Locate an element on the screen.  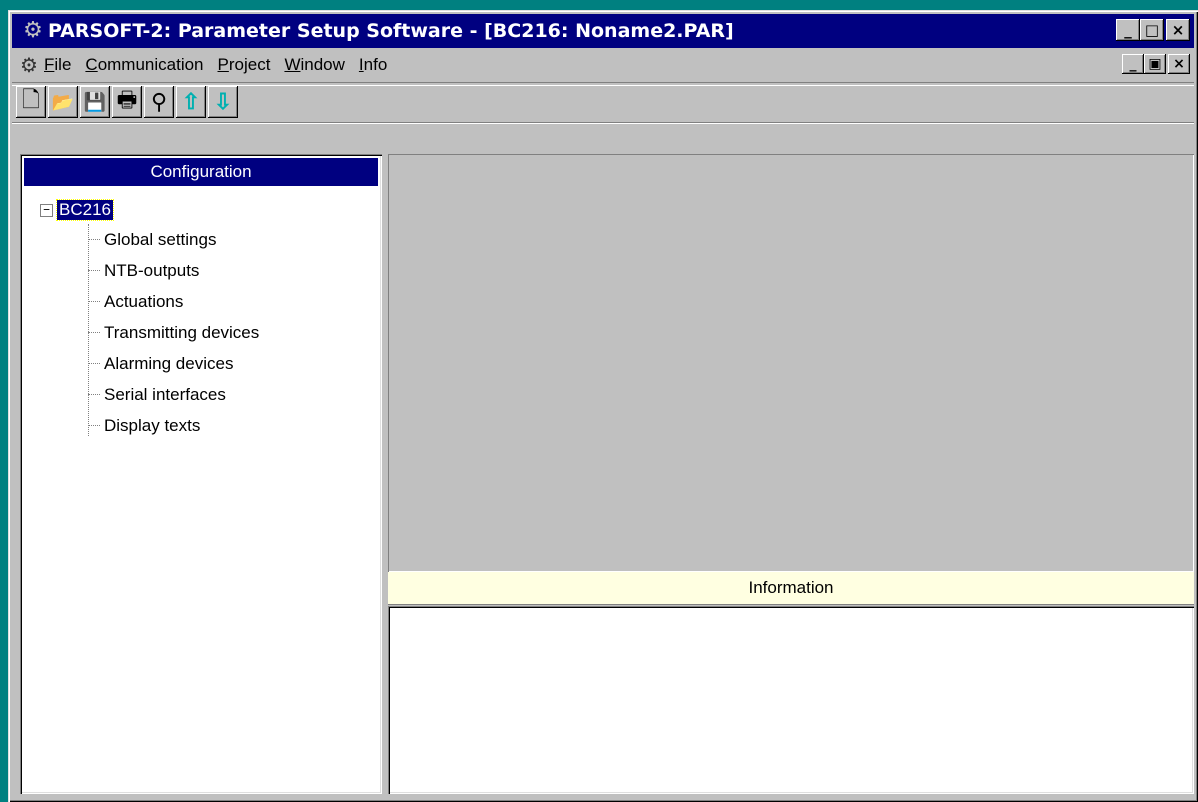
tree-root-item: − BC216 is located at coordinates (77, 210).